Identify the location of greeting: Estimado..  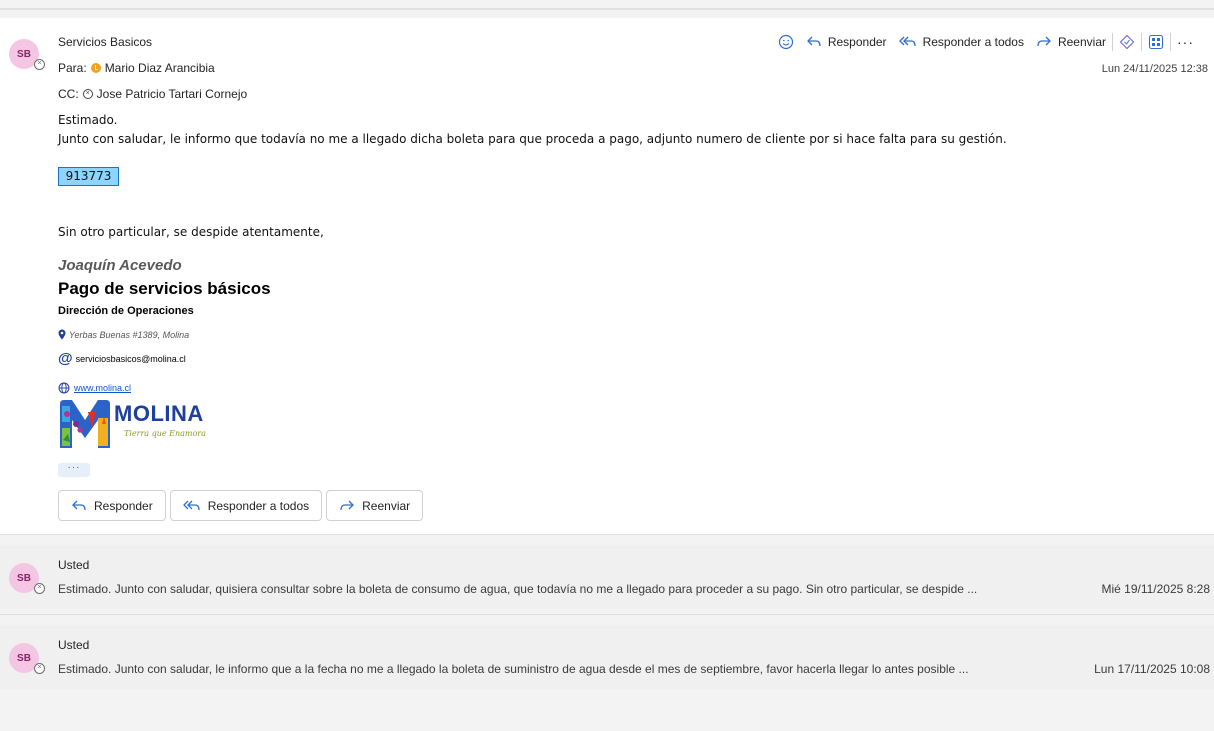
(88, 120).